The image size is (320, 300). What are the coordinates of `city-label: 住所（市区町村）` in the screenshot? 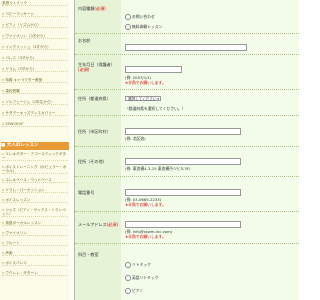 It's located at (94, 131).